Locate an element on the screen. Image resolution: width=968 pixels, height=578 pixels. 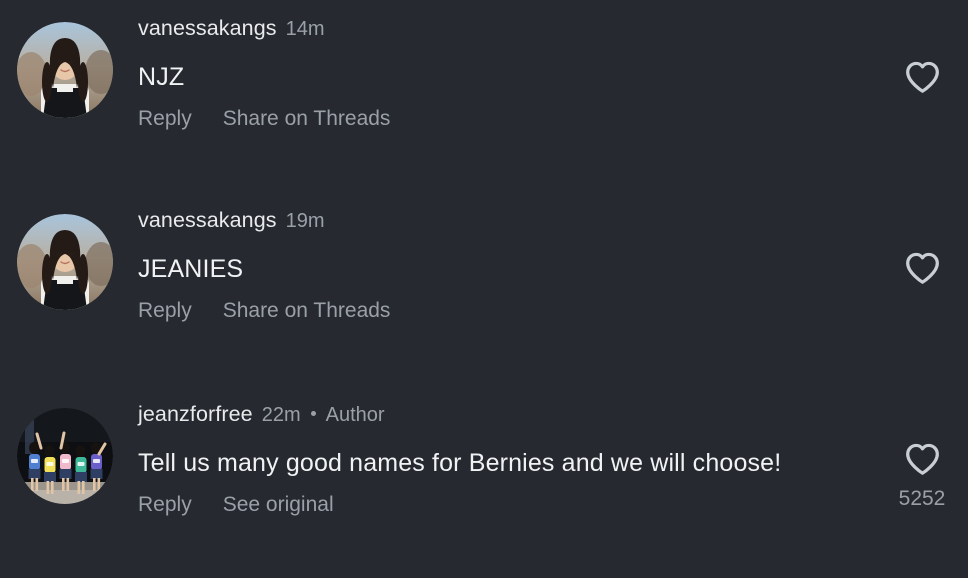
author-badge: Author is located at coordinates (355, 415).